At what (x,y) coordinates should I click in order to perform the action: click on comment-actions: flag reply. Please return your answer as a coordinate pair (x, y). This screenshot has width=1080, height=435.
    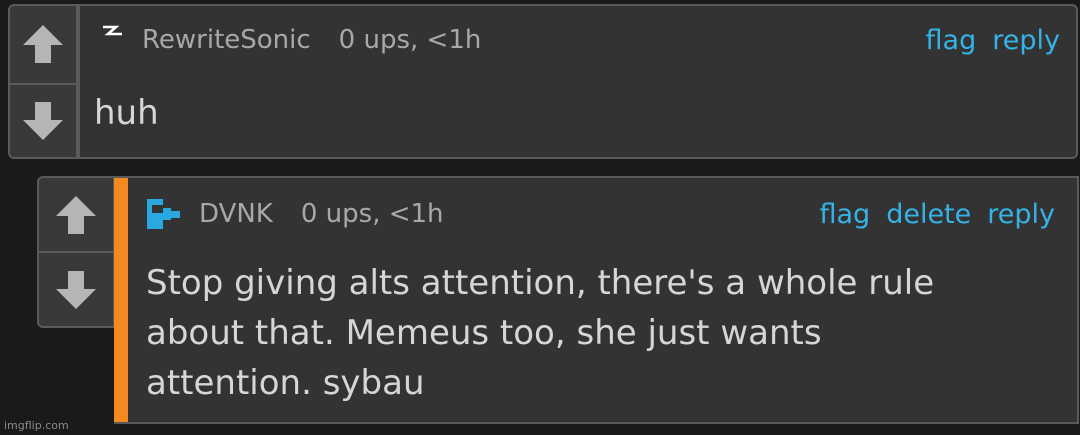
    Looking at the image, I should click on (993, 40).